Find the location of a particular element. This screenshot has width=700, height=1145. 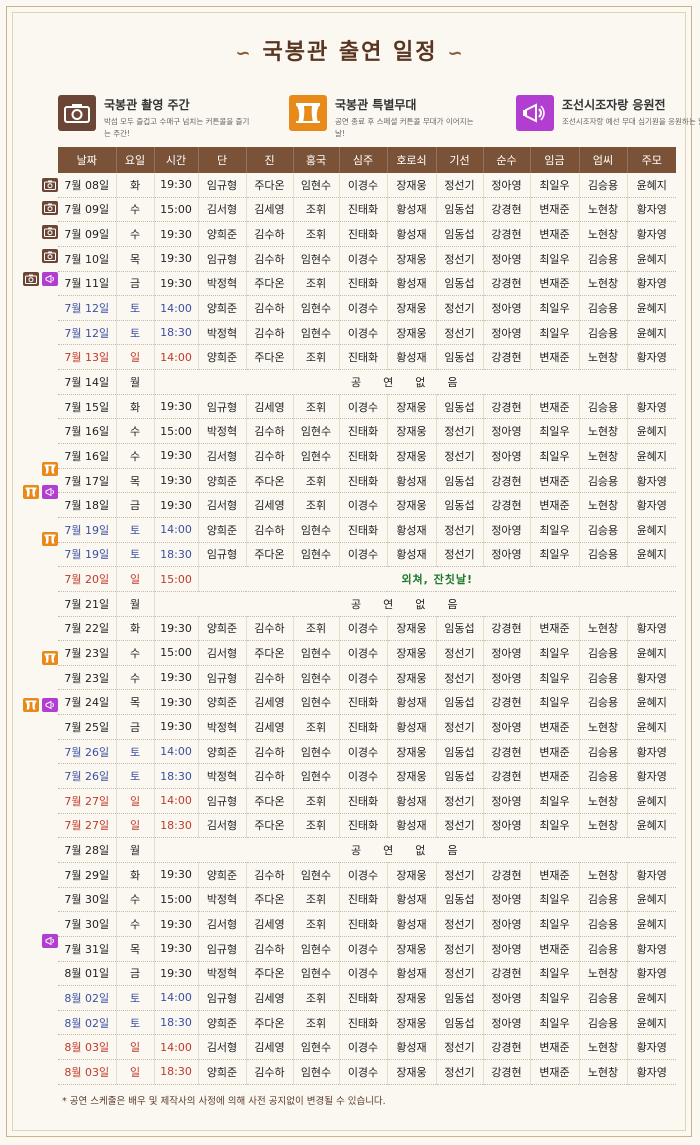

cast-cell: 박정혁 is located at coordinates (221, 727).